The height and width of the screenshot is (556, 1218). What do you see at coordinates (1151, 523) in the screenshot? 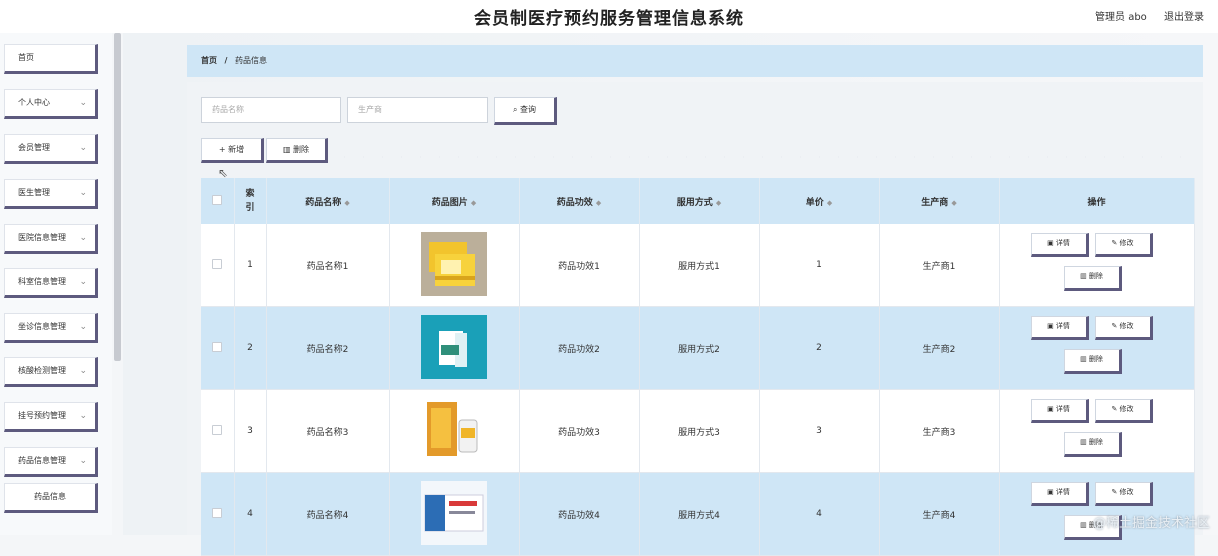
I see `watermark: @稀土掘金技术社区` at bounding box center [1151, 523].